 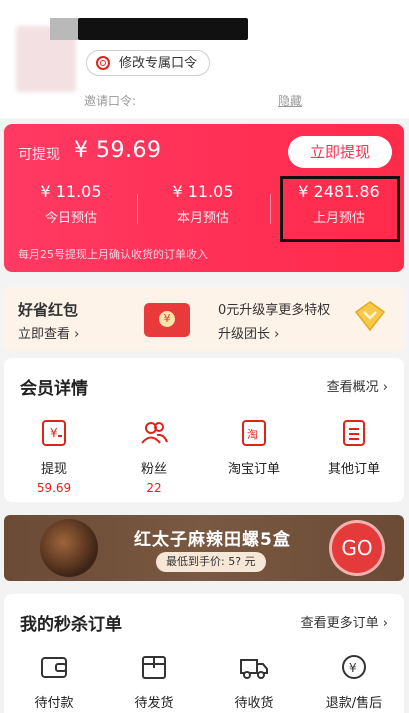 What do you see at coordinates (254, 669) in the screenshot?
I see `truck-icon` at bounding box center [254, 669].